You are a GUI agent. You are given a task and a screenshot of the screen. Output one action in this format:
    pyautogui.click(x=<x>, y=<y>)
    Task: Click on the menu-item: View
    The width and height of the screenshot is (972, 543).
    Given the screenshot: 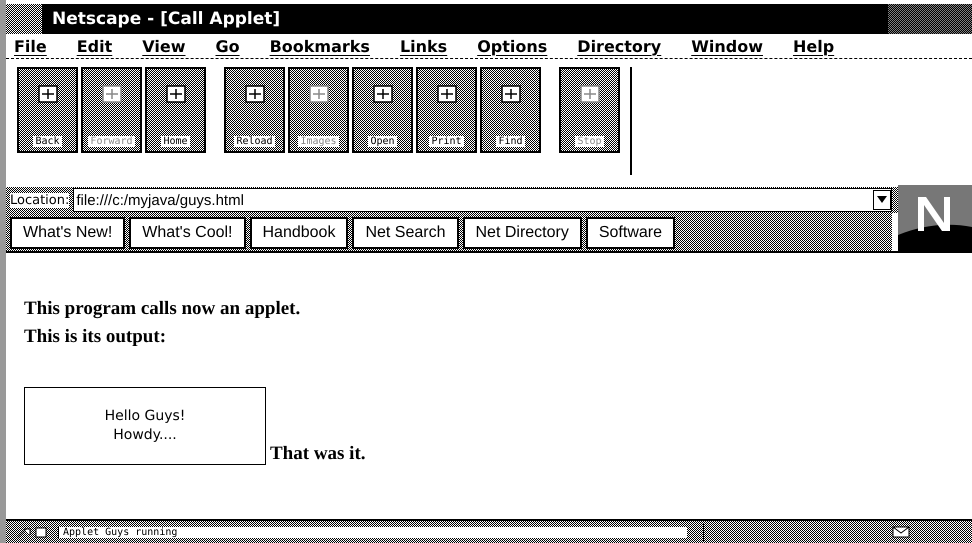 What is the action you would take?
    pyautogui.click(x=166, y=46)
    